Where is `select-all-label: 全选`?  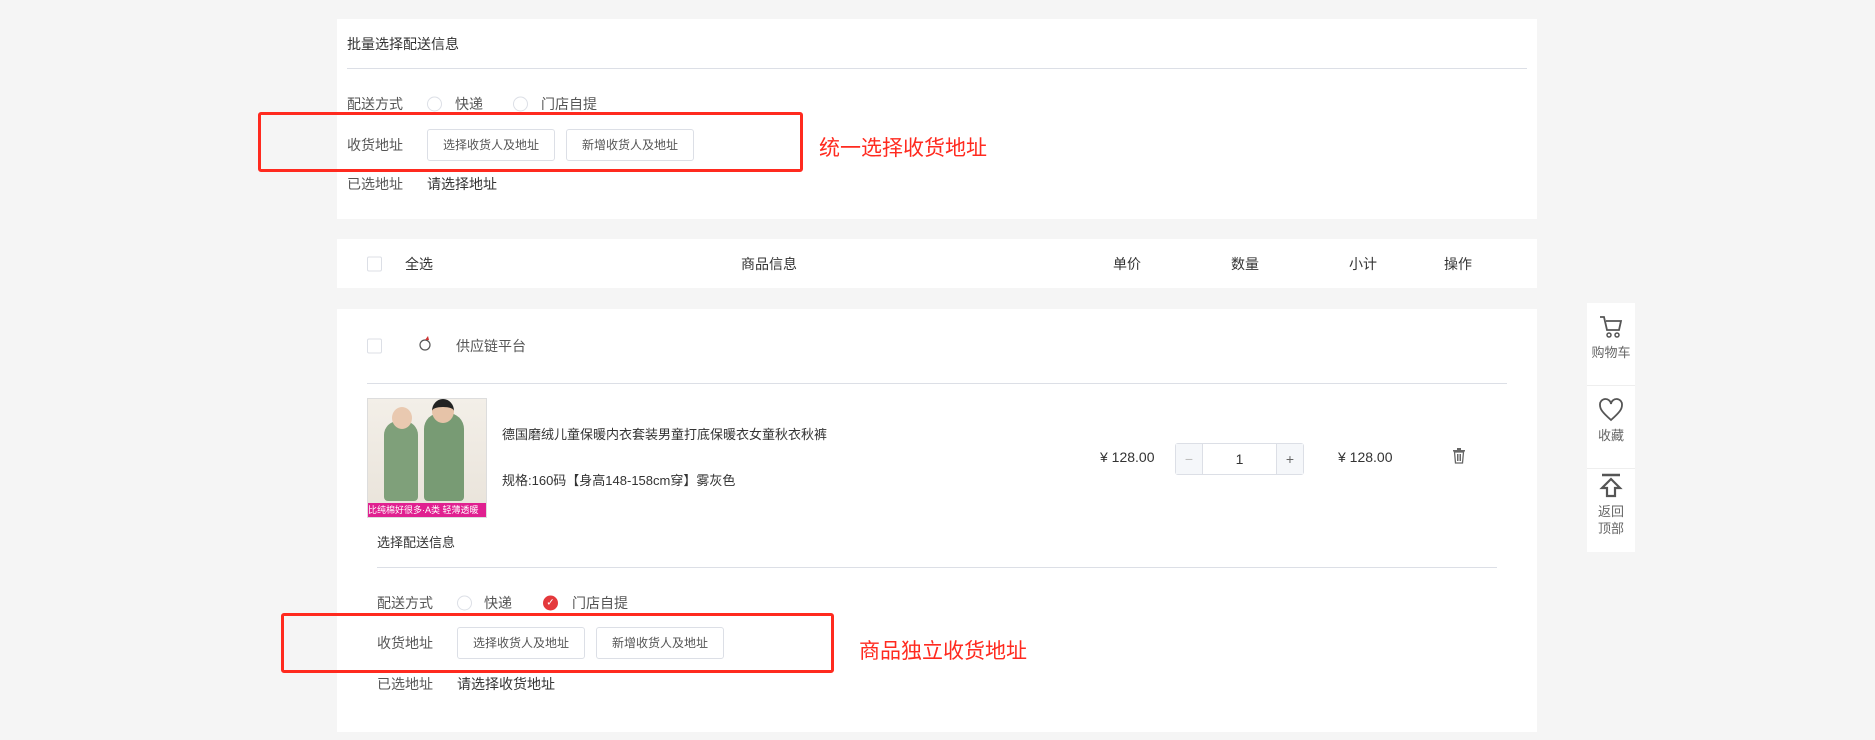 select-all-label: 全选 is located at coordinates (419, 264).